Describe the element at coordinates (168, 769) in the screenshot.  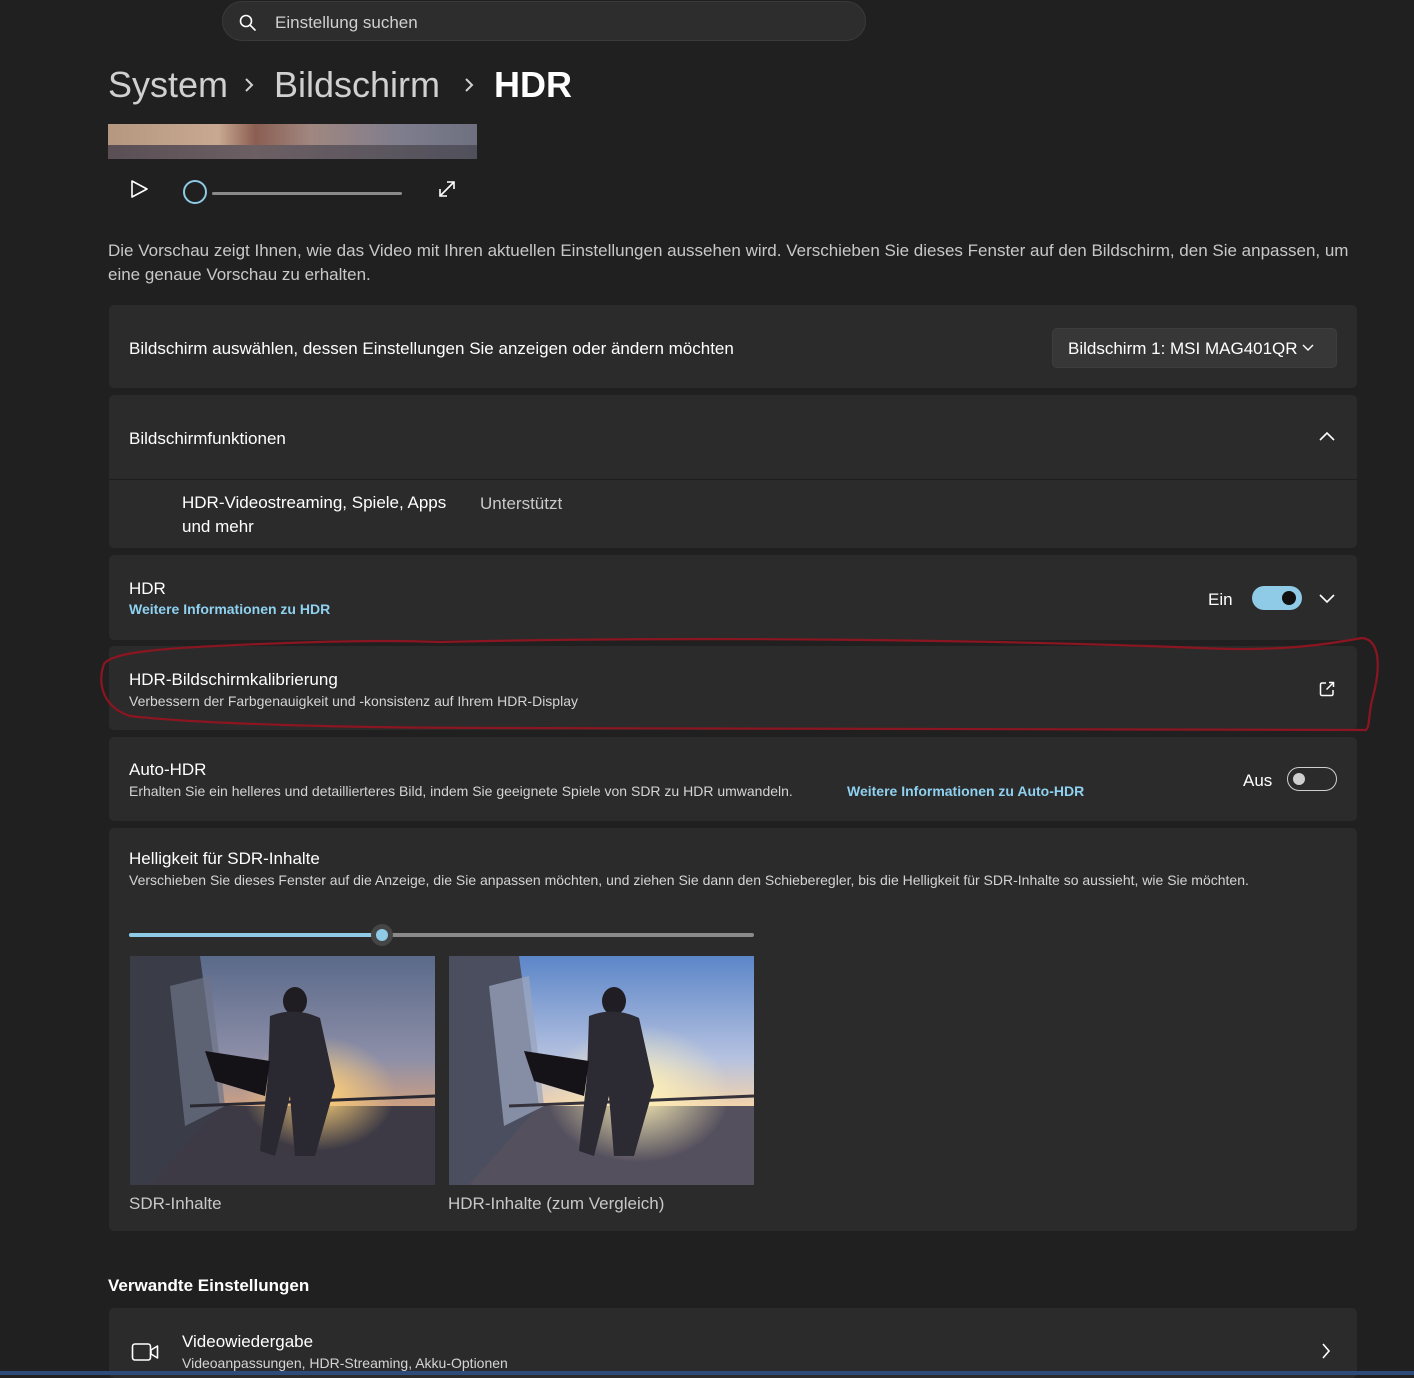
I see `auto-hdr-title: Auto-HDR` at that location.